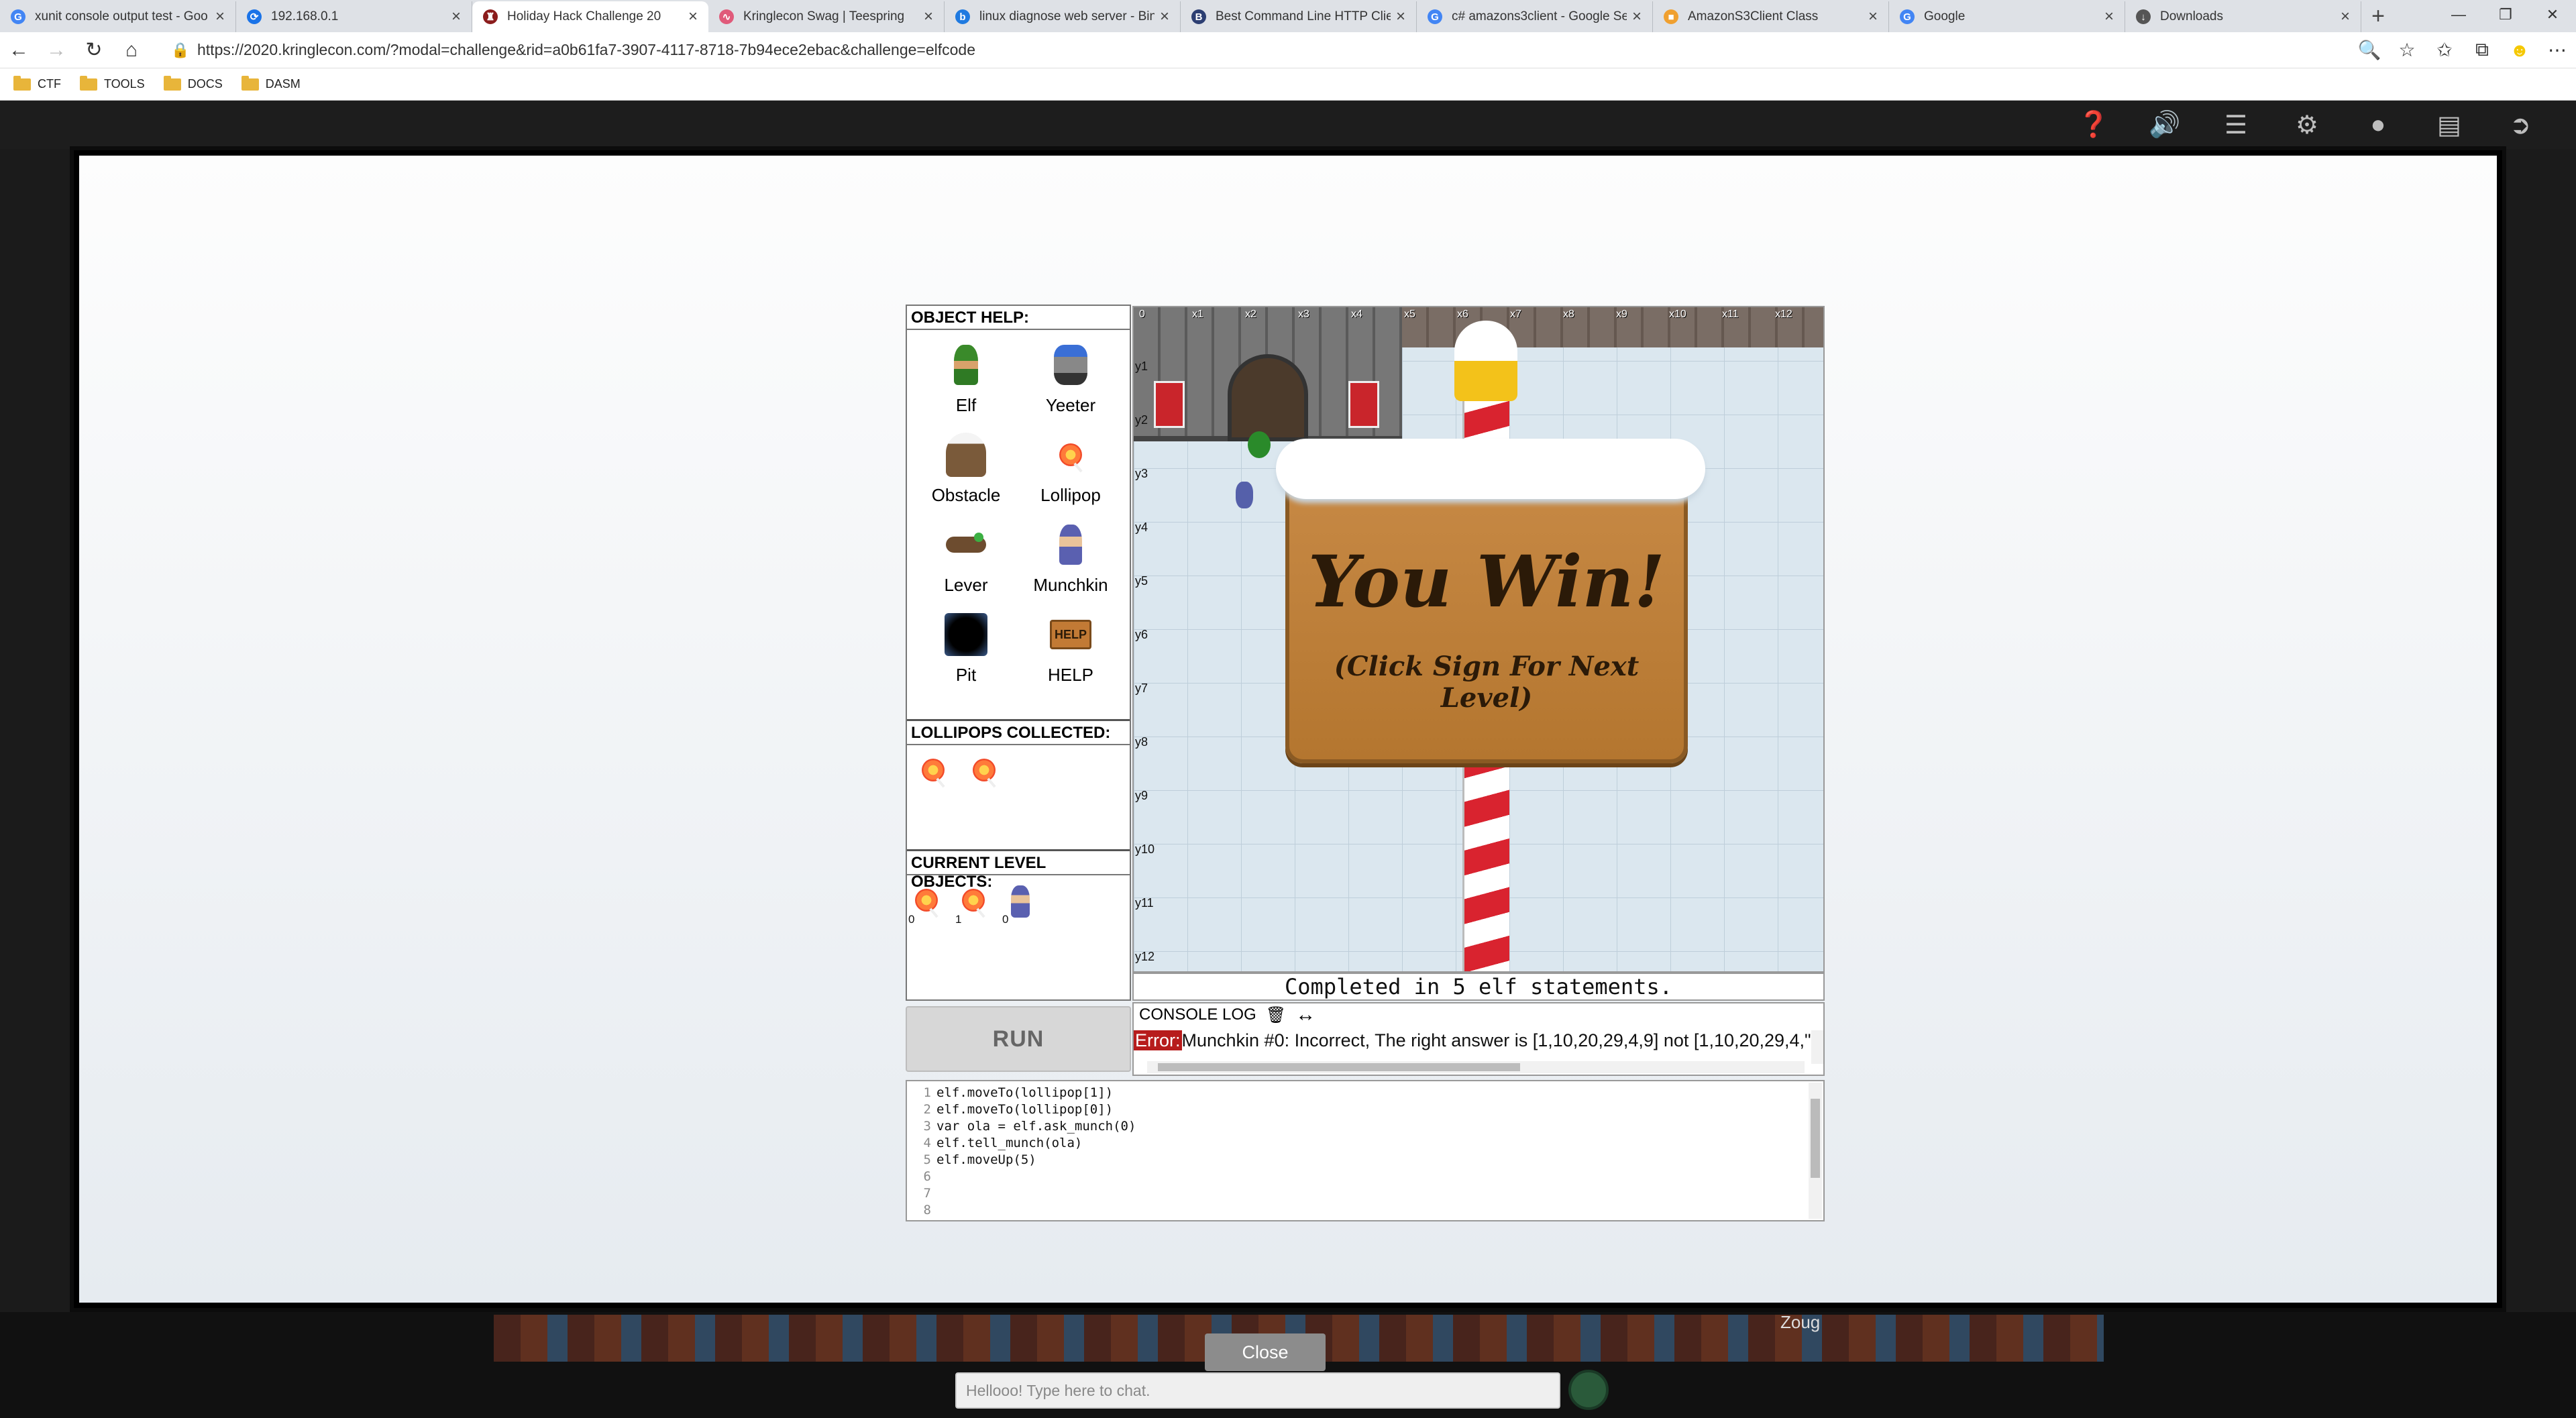 This screenshot has height=1418, width=2576. I want to click on zoom-icon: 🔍, so click(2369, 50).